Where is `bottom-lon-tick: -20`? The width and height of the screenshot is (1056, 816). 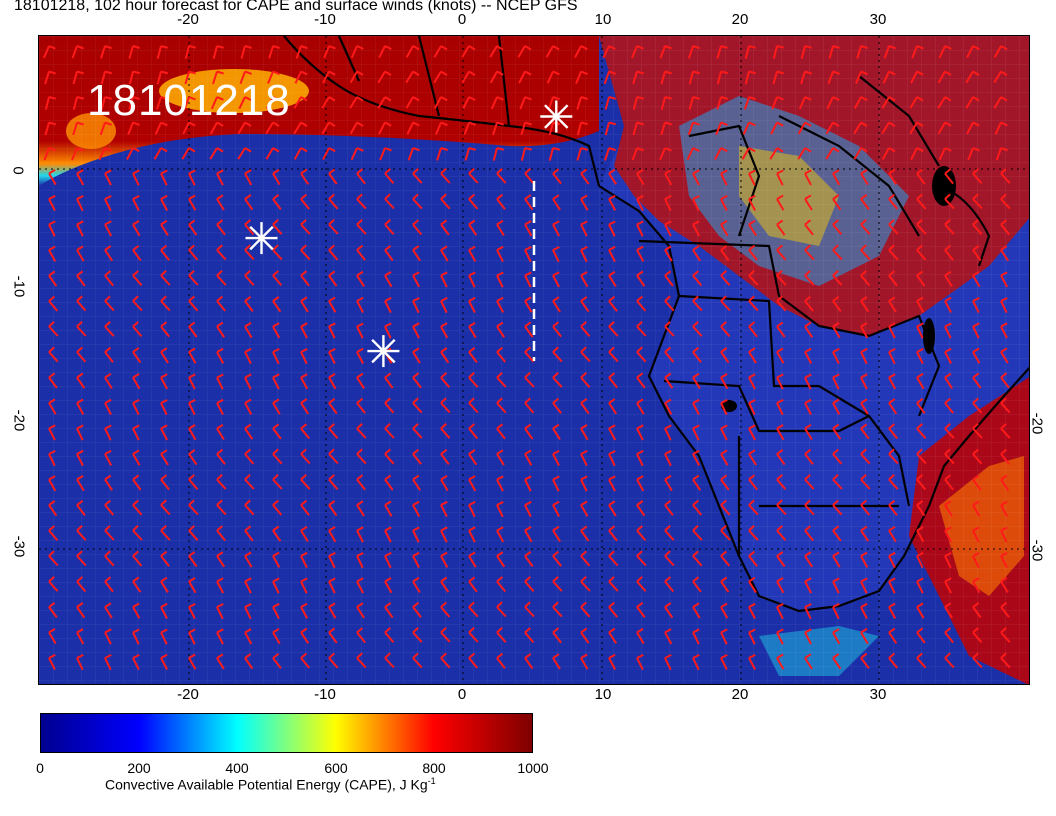 bottom-lon-tick: -20 is located at coordinates (188, 694).